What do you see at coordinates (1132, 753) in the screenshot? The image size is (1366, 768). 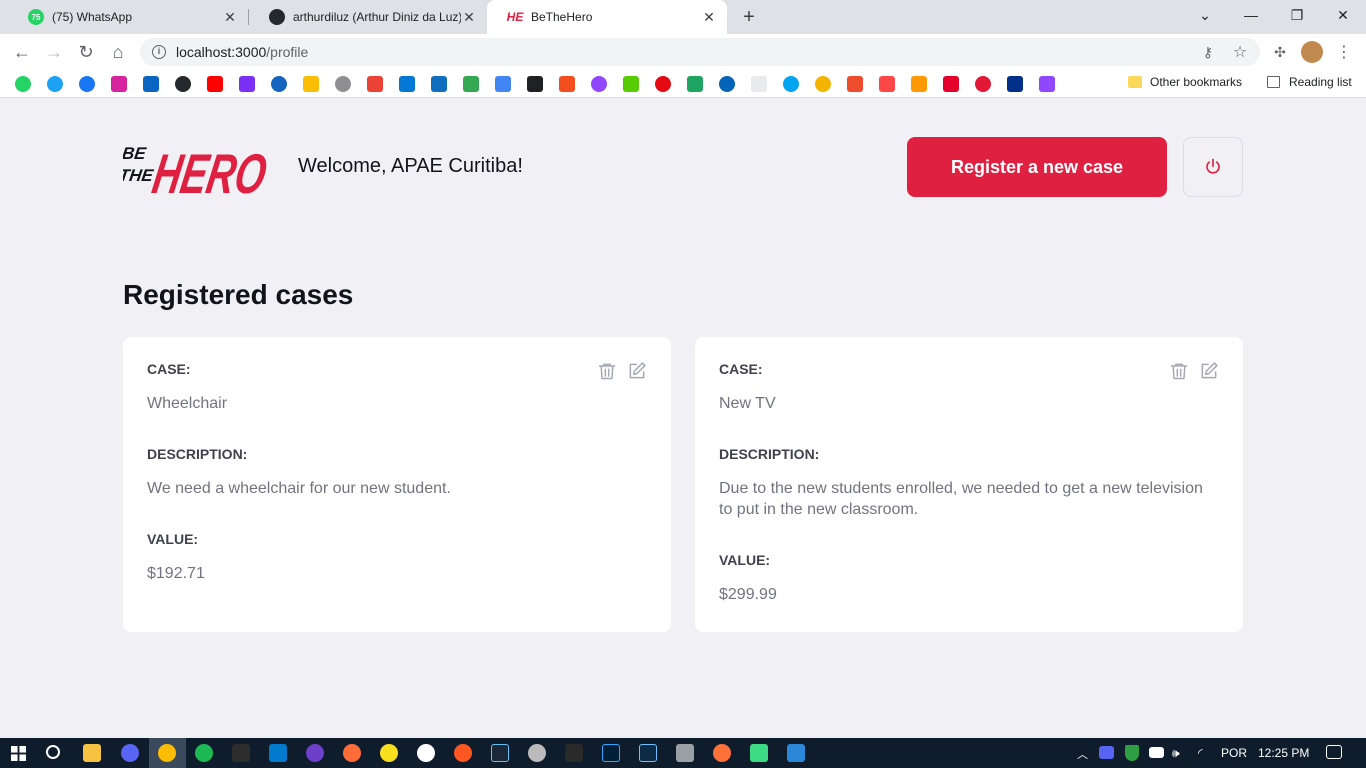 I see `security-icon` at bounding box center [1132, 753].